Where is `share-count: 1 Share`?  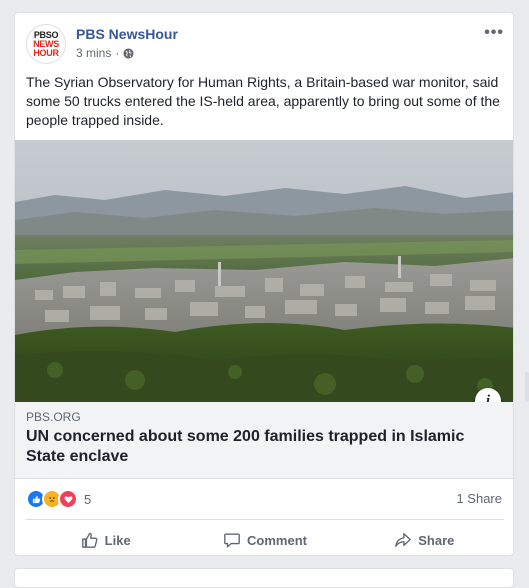
share-count: 1 Share is located at coordinates (479, 498).